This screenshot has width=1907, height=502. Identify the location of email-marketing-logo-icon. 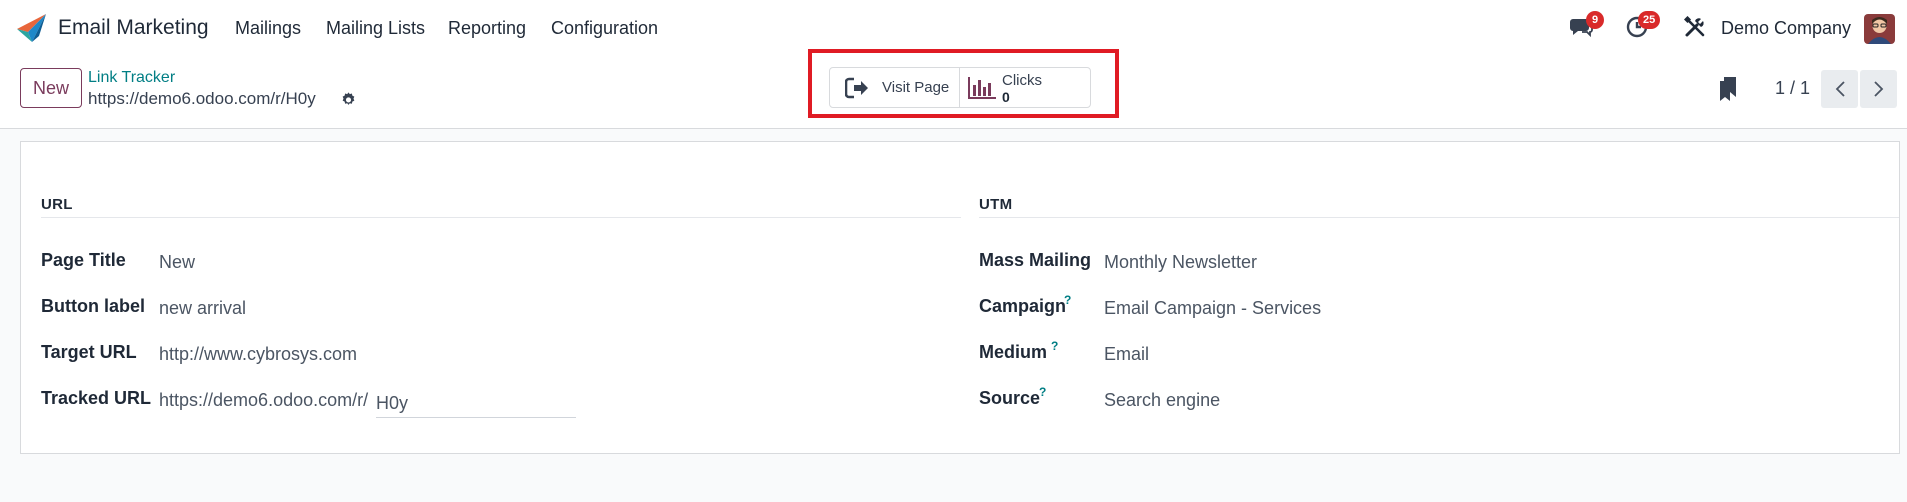
(32, 28).